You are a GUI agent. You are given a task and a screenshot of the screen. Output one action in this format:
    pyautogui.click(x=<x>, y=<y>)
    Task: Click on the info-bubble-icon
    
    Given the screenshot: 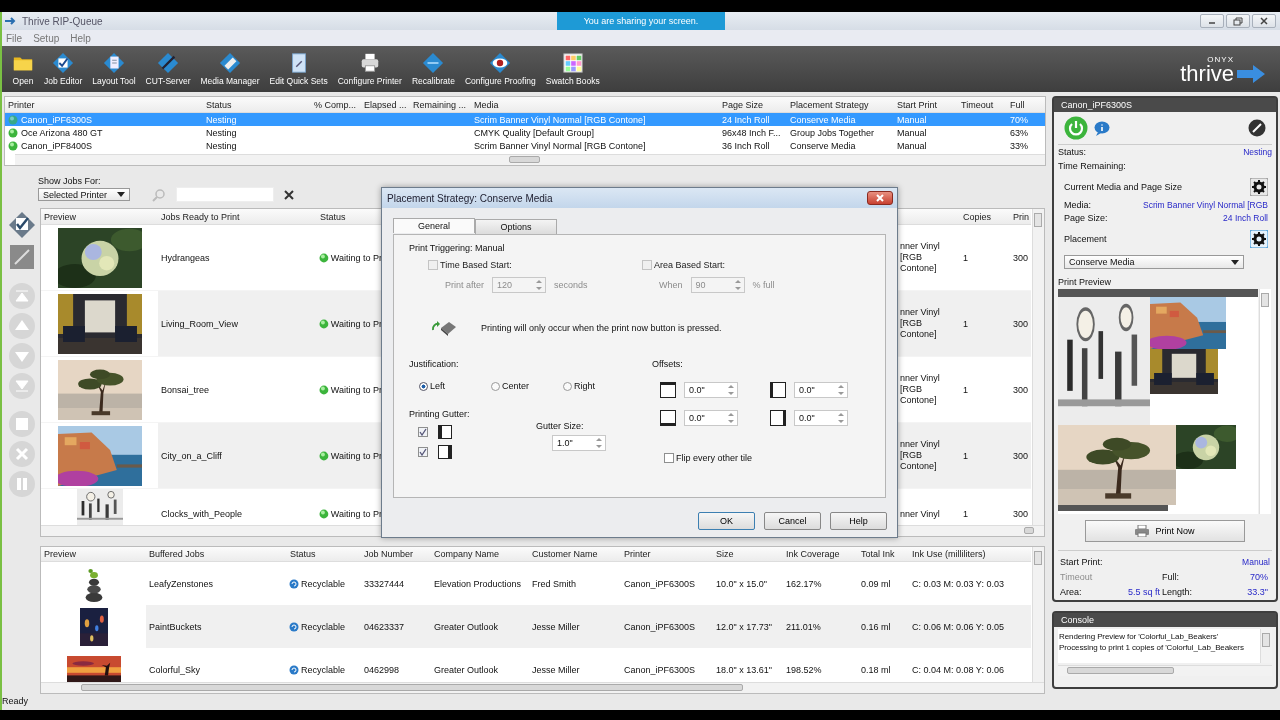 What is the action you would take?
    pyautogui.click(x=1102, y=128)
    